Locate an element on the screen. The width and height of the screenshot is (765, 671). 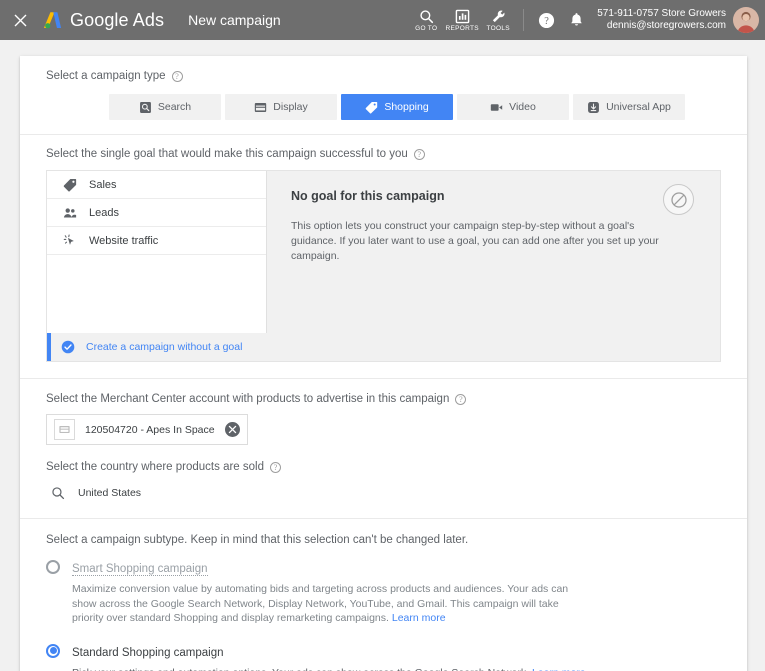
goal-item-label: Website traffic is located at coordinates (124, 240).